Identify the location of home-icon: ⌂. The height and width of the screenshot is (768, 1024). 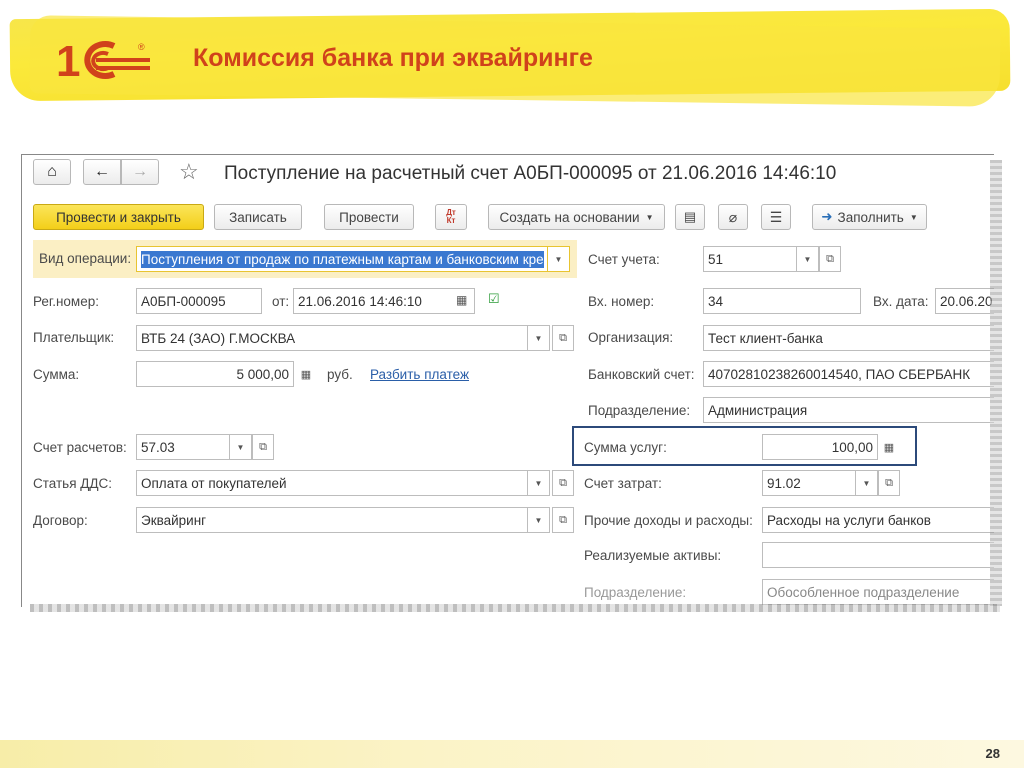
(52, 171).